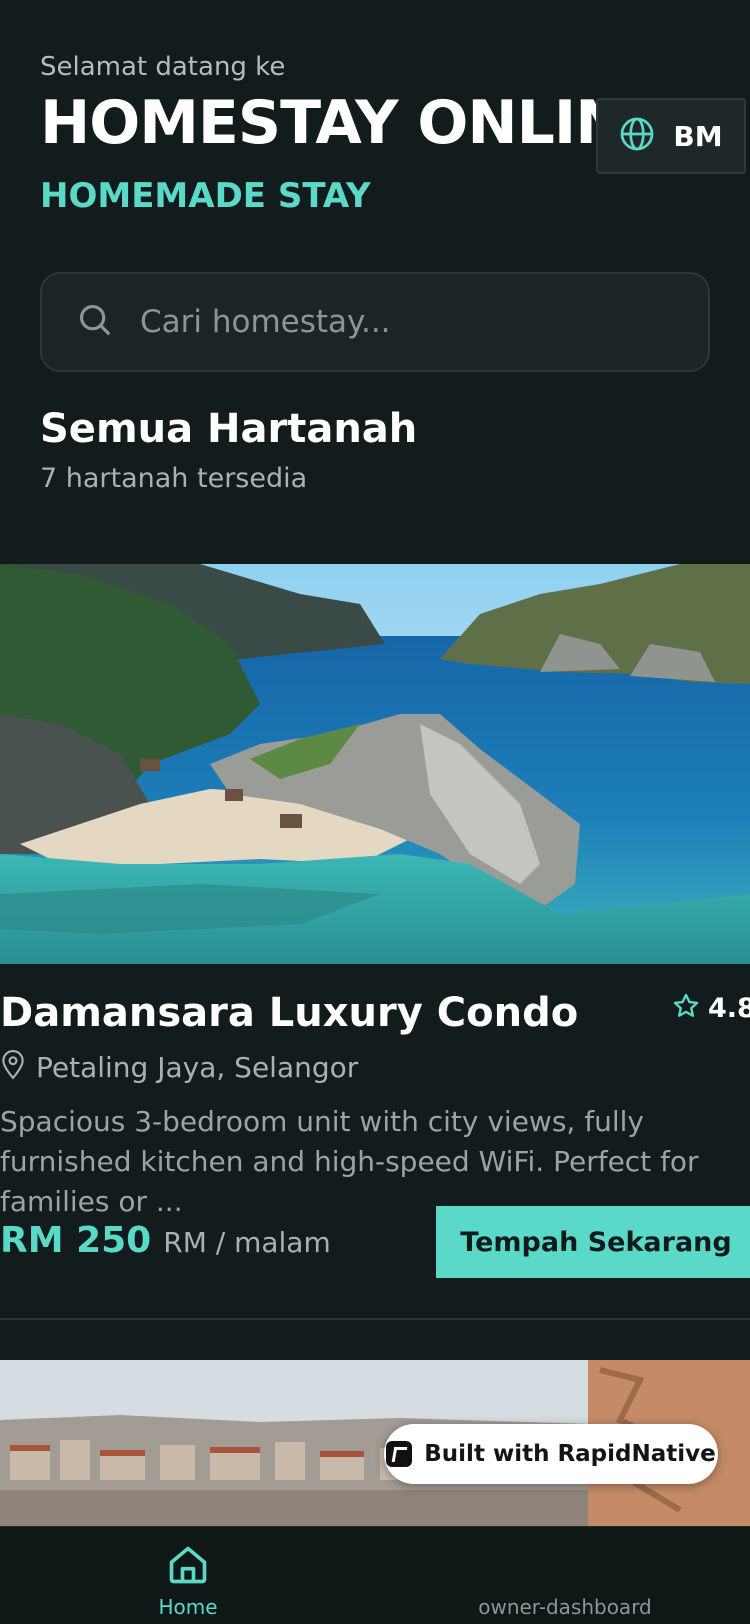  What do you see at coordinates (565, 1575) in the screenshot?
I see `tab-owner-dashboard: owner-dashboard` at bounding box center [565, 1575].